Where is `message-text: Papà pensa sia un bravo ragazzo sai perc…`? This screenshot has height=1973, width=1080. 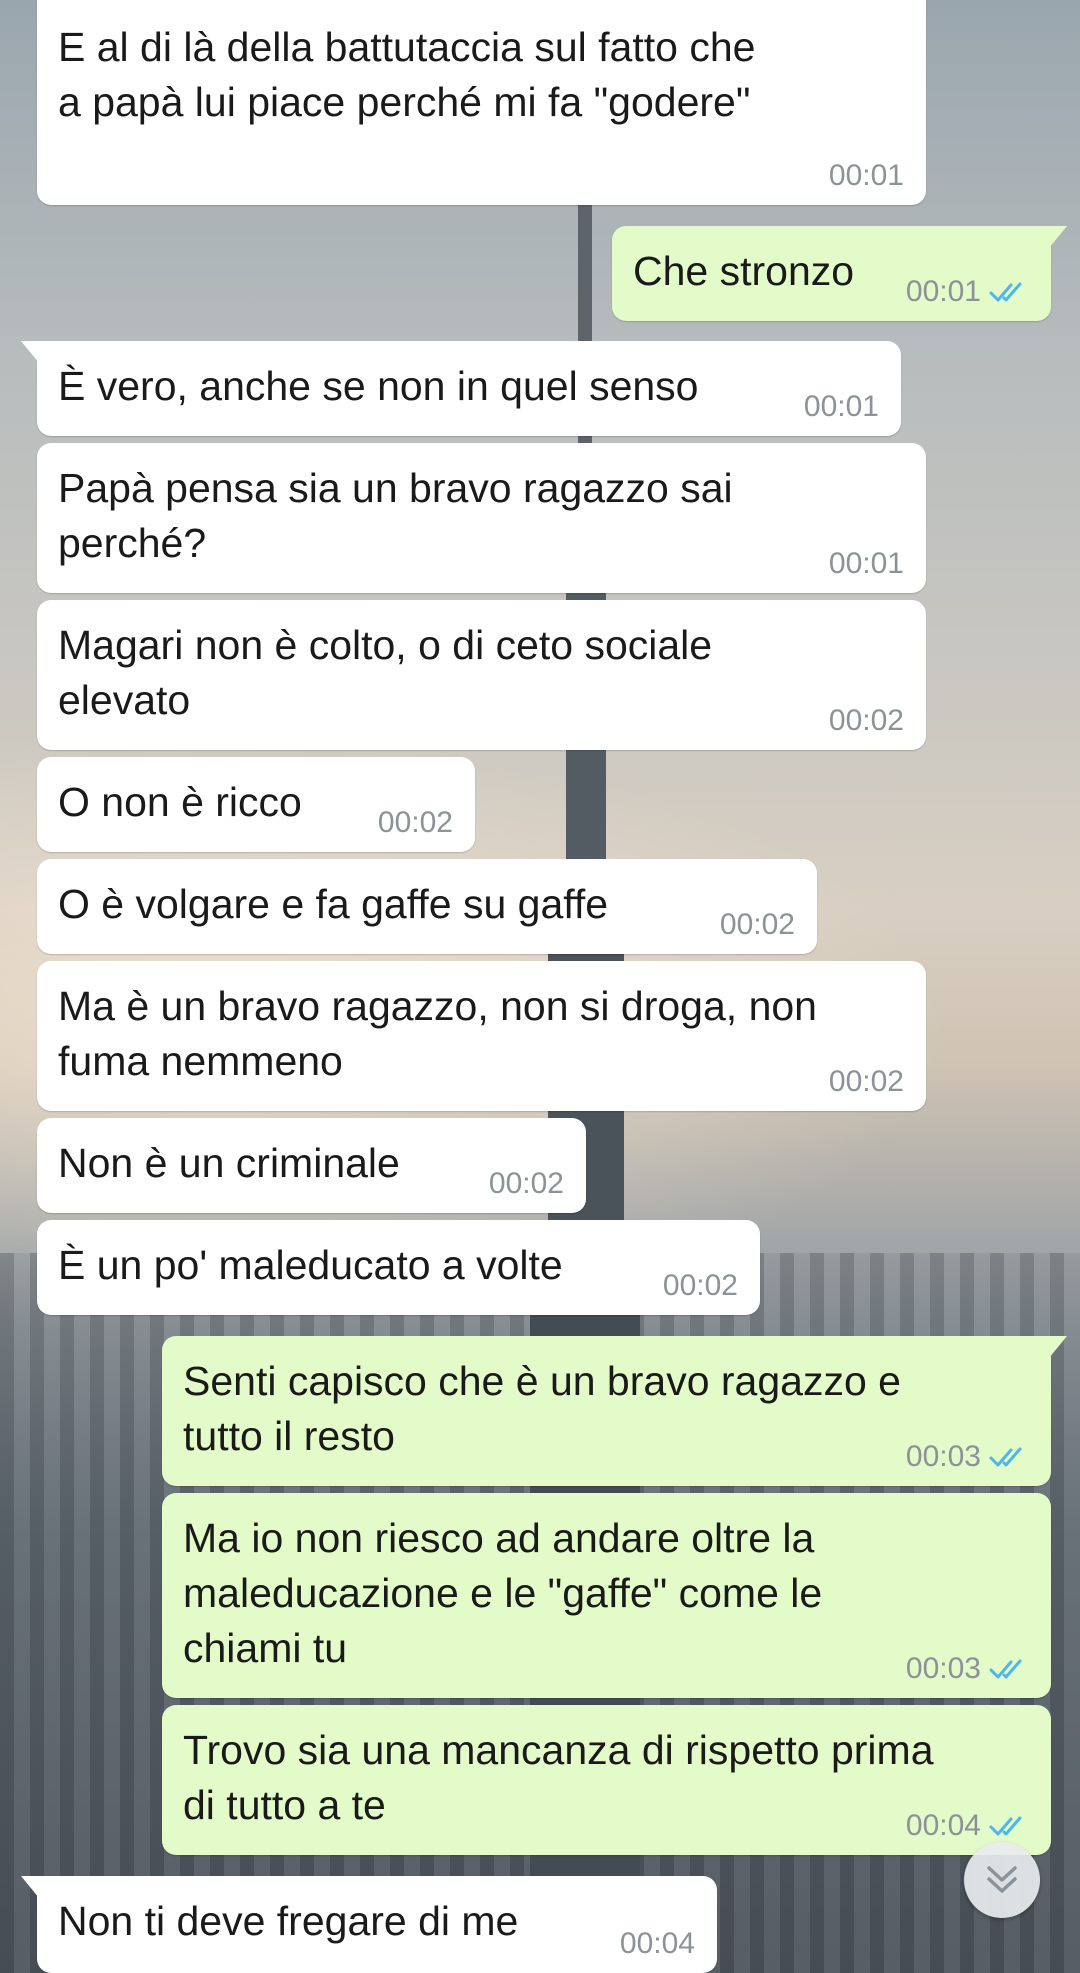 message-text: Papà pensa sia un bravo ragazzo sai perc… is located at coordinates (395, 515).